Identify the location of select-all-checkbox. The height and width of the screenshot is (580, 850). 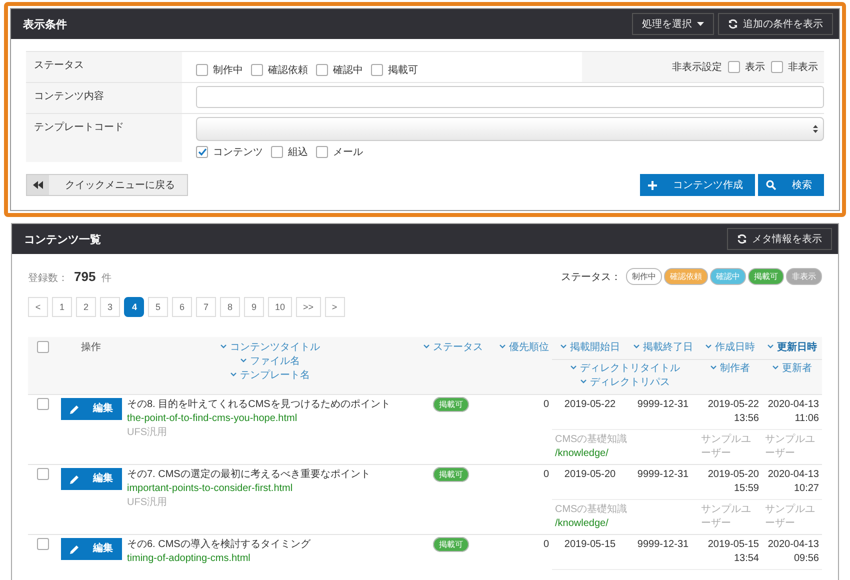
(43, 347).